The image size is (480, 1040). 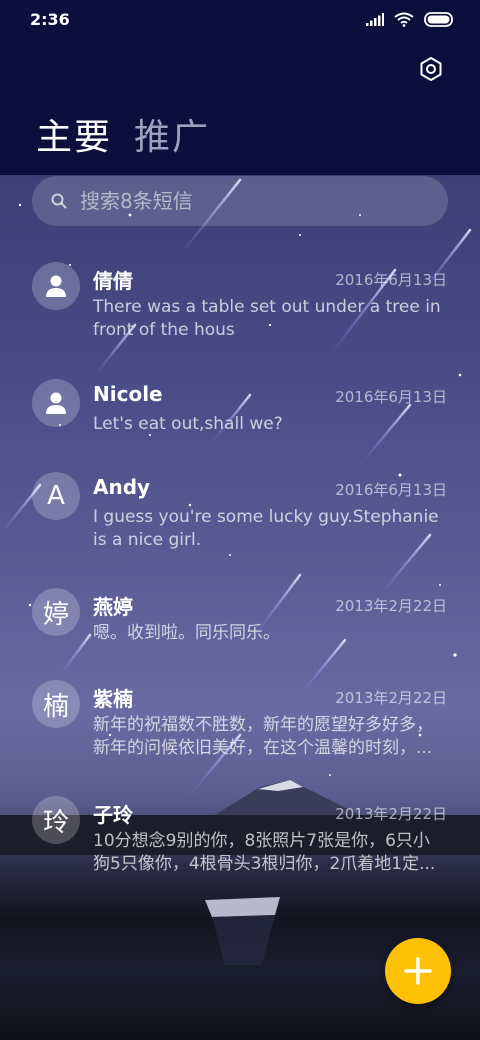 I want to click on contact-name: 子玲, so click(x=113, y=815).